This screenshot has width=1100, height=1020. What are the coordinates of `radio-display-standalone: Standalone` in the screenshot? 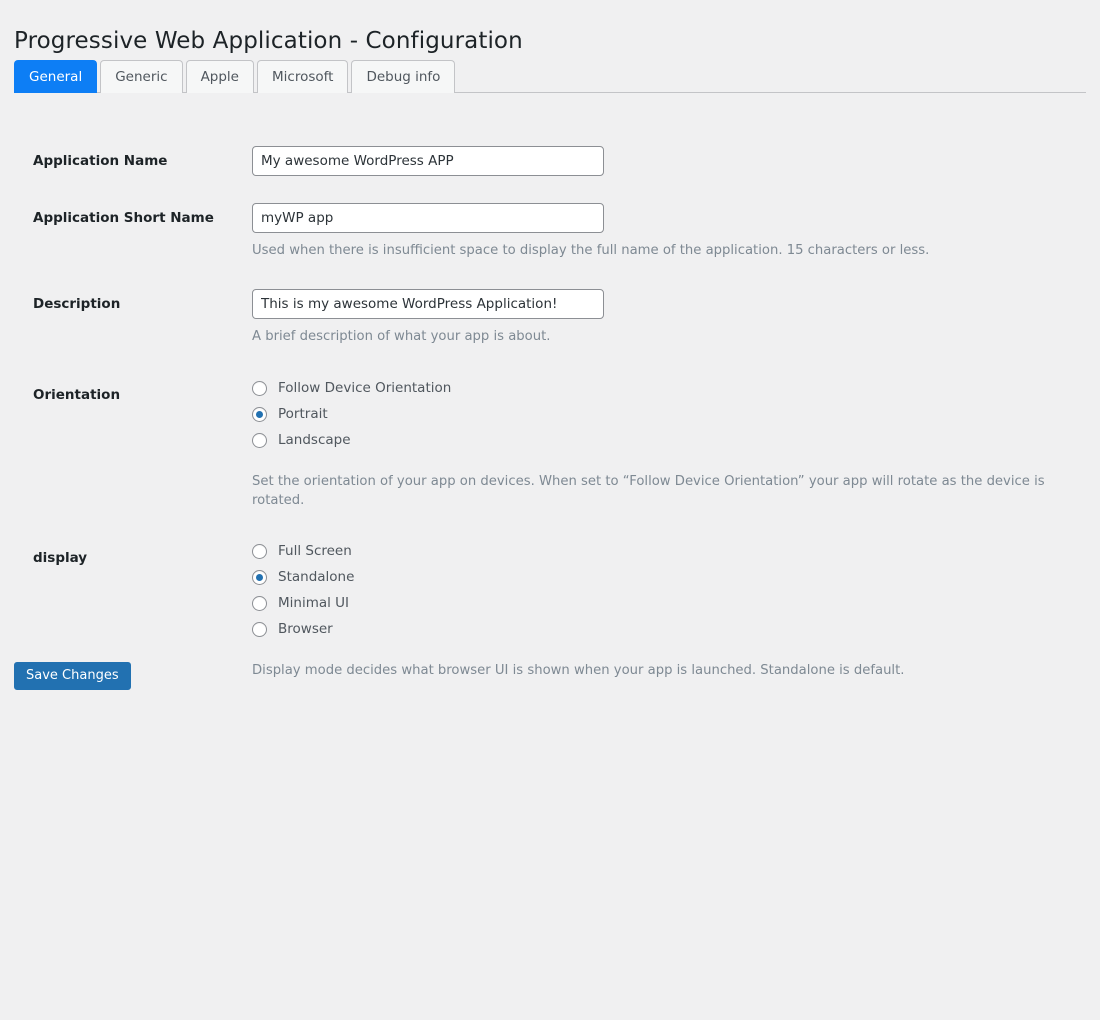 It's located at (303, 577).